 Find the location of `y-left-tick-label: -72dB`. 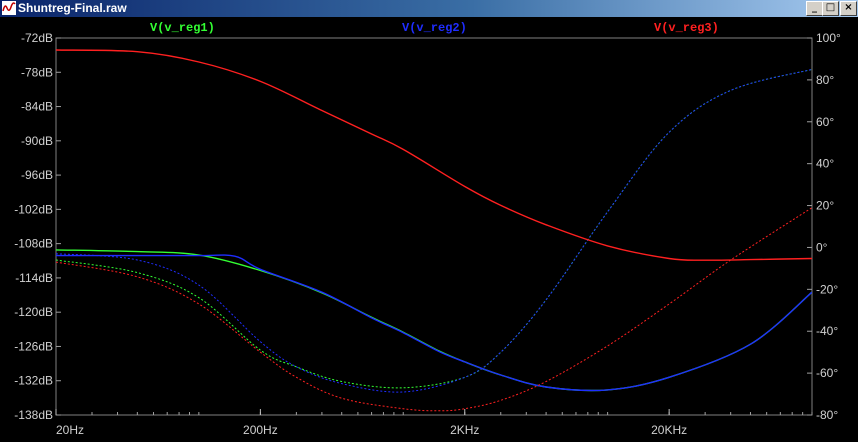

y-left-tick-label: -72dB is located at coordinates (37, 38).